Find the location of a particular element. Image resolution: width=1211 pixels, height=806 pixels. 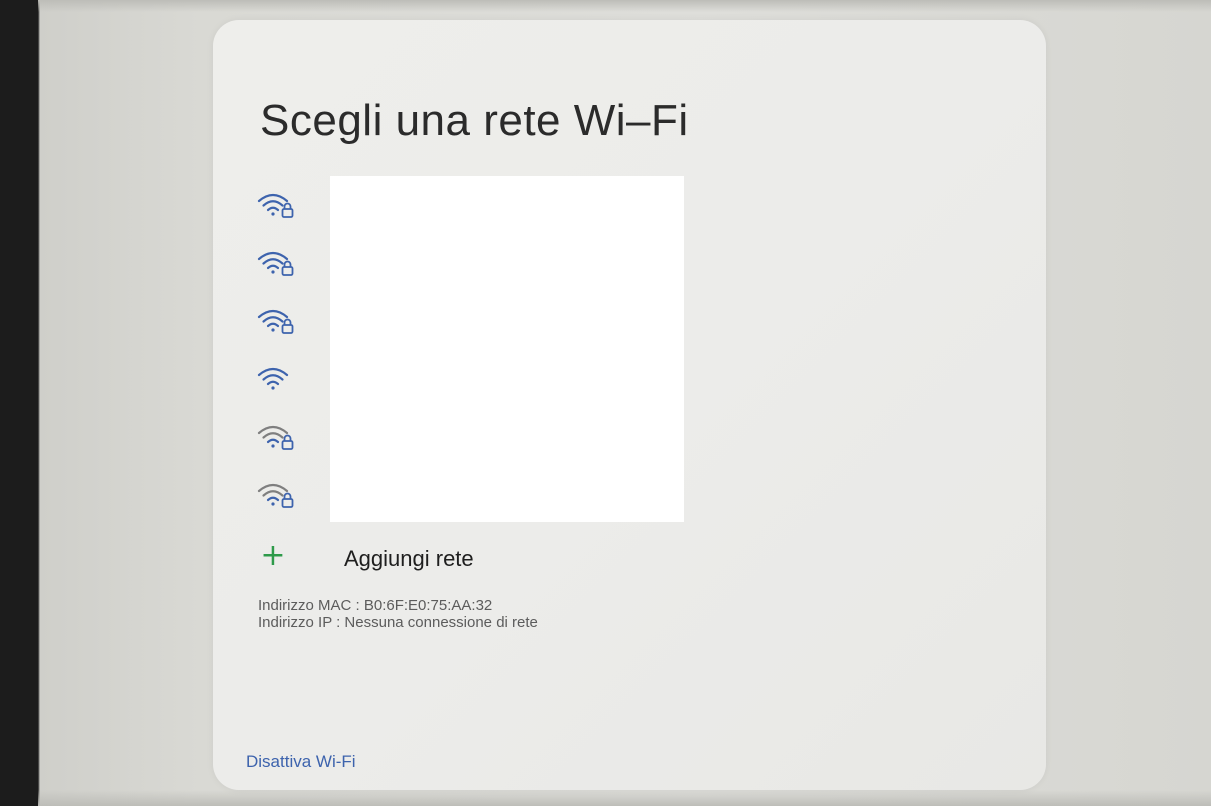

network-names-redaction is located at coordinates (507, 349).